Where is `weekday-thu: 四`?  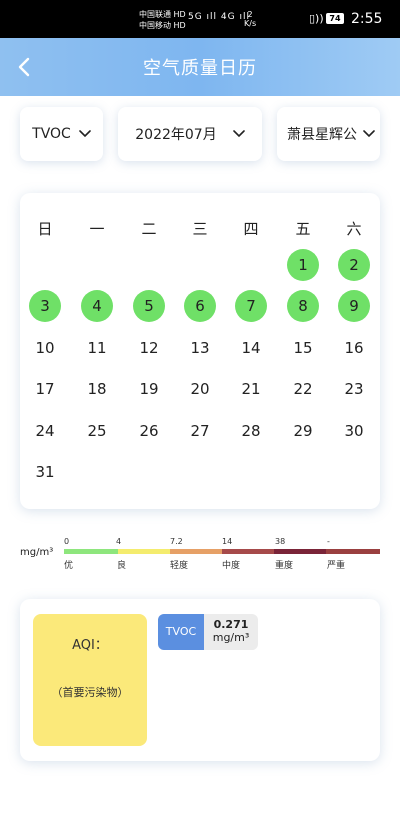 weekday-thu: 四 is located at coordinates (251, 229).